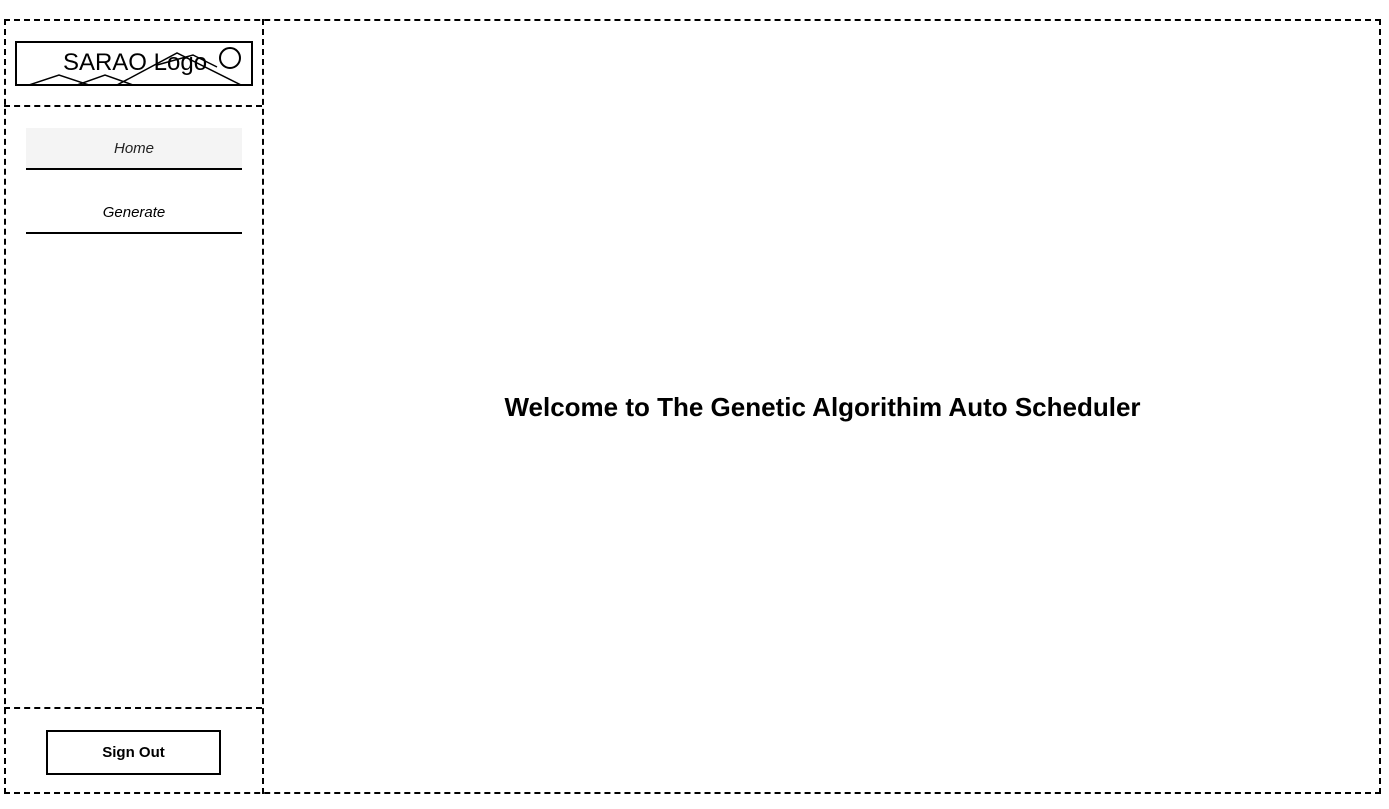 Image resolution: width=1389 pixels, height=809 pixels. What do you see at coordinates (134, 213) in the screenshot?
I see `nav-item-generate: Generate` at bounding box center [134, 213].